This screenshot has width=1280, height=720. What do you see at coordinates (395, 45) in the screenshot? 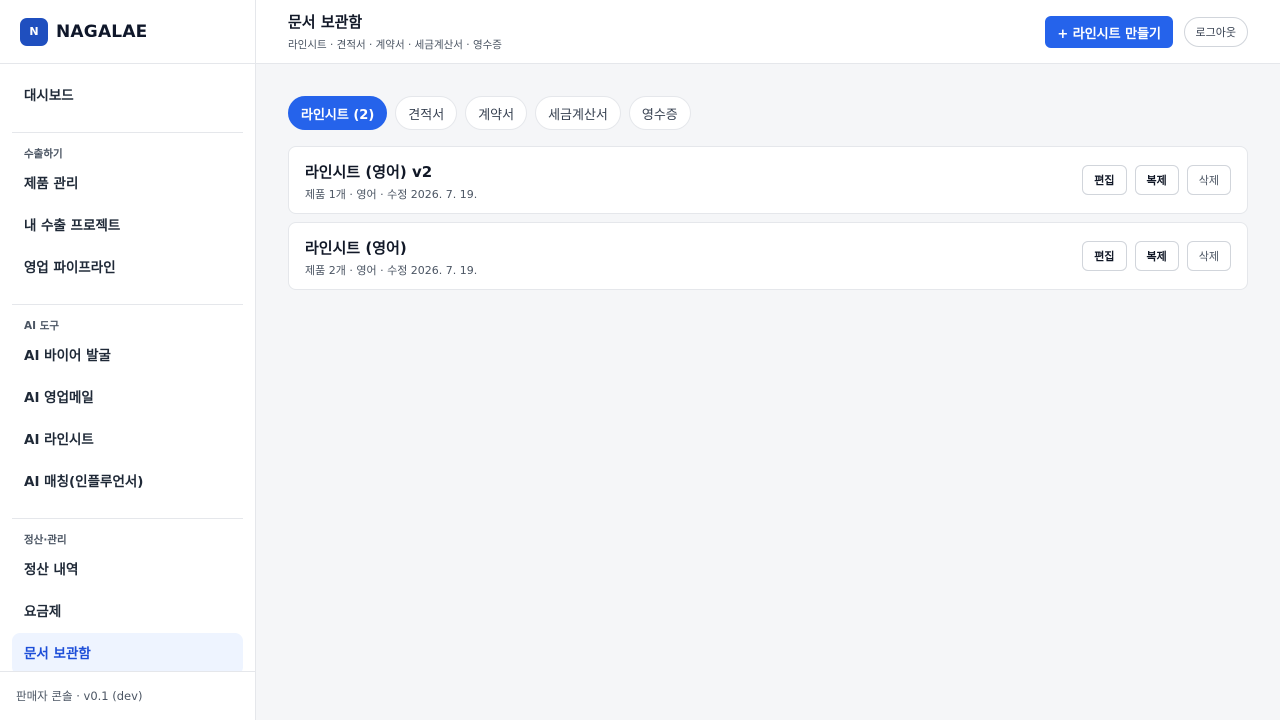
I see `page-subtitle: 라인시트 · 견적서 · 계약서 · 세금계산서 · 영수증` at bounding box center [395, 45].